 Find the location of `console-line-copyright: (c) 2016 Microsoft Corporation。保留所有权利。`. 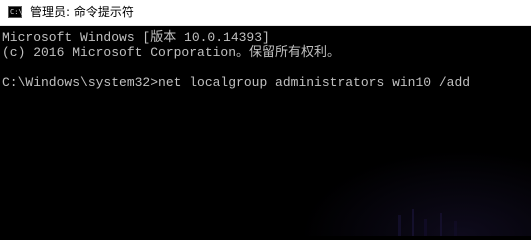

console-line-copyright: (c) 2016 Microsoft Corporation。保留所有权利。 is located at coordinates (171, 52).